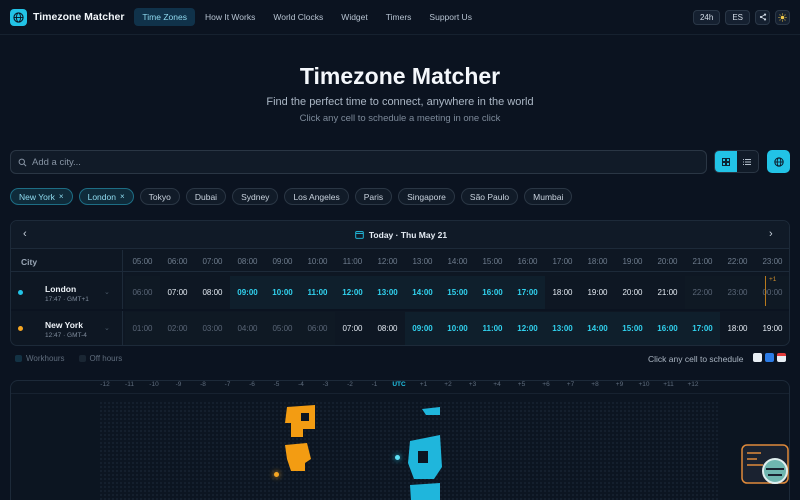 Image resolution: width=800 pixels, height=500 pixels. I want to click on time-cell: 03:00, so click(212, 328).